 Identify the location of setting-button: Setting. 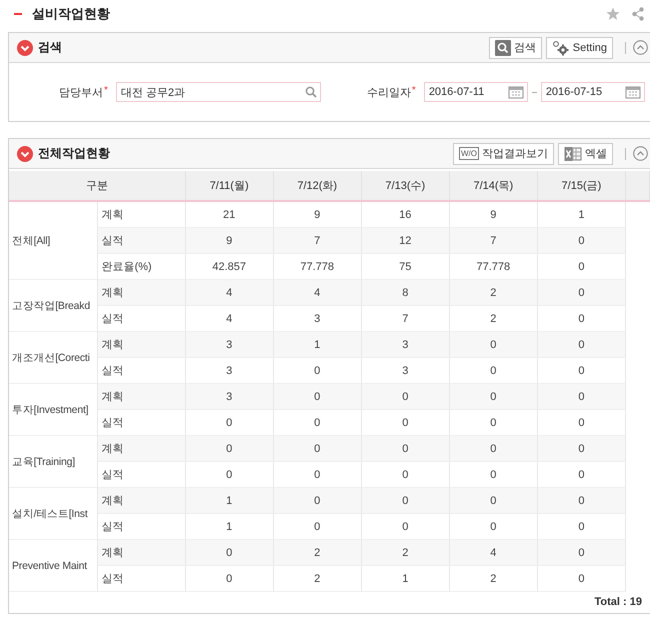
(579, 47).